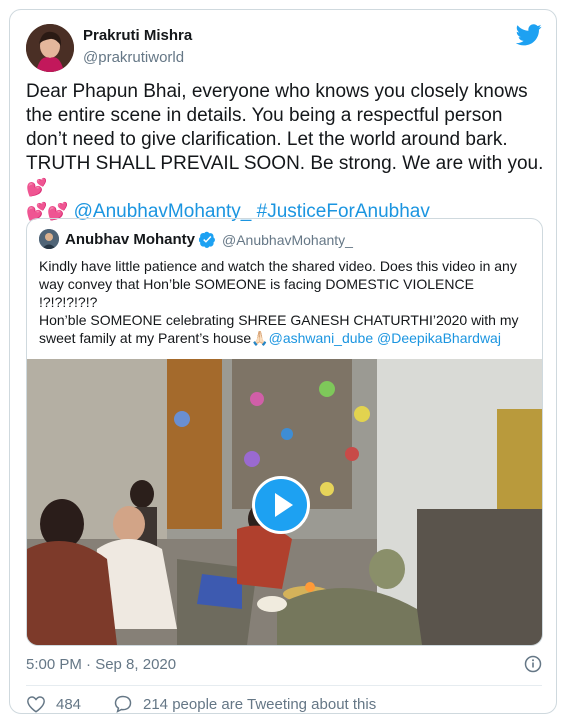 Image resolution: width=567 pixels, height=724 pixels. I want to click on play-button, so click(281, 505).